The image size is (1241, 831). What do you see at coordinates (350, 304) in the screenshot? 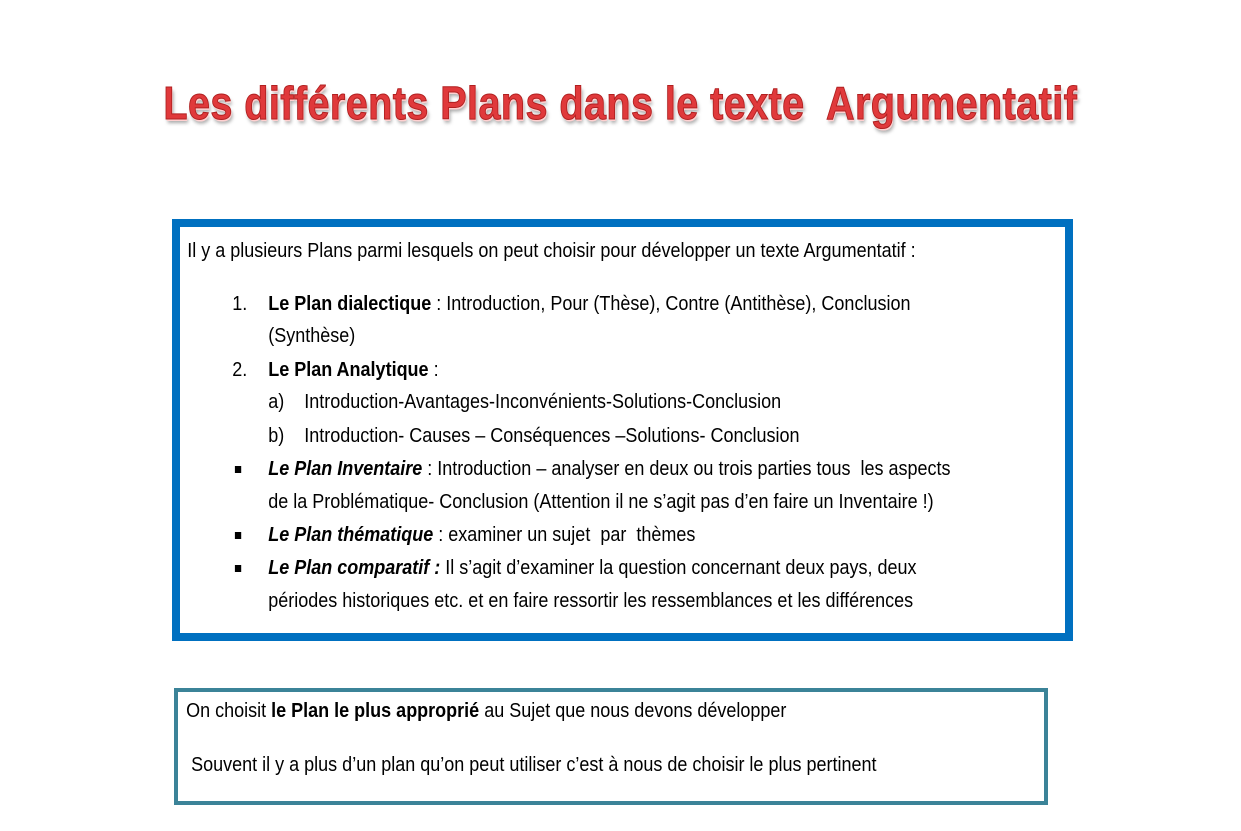
I see `item-title: Le Plan dialectique` at bounding box center [350, 304].